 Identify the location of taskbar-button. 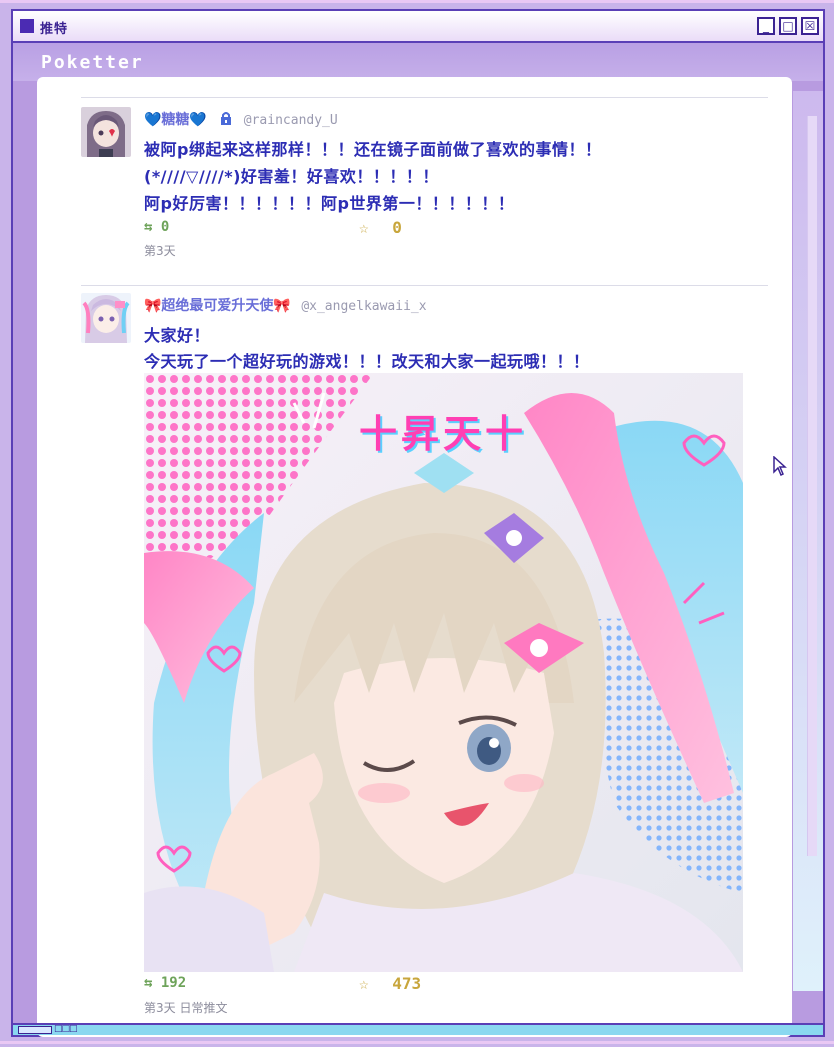
(35, 1030).